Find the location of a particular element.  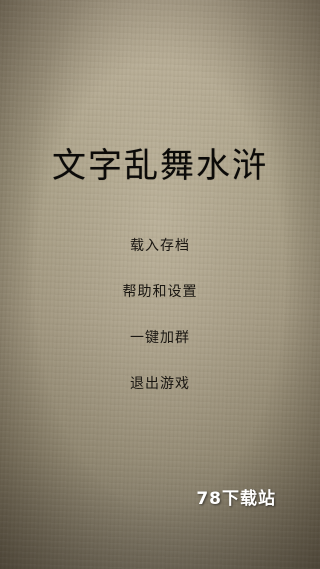

load-save-button: 载入存档 is located at coordinates (160, 259).